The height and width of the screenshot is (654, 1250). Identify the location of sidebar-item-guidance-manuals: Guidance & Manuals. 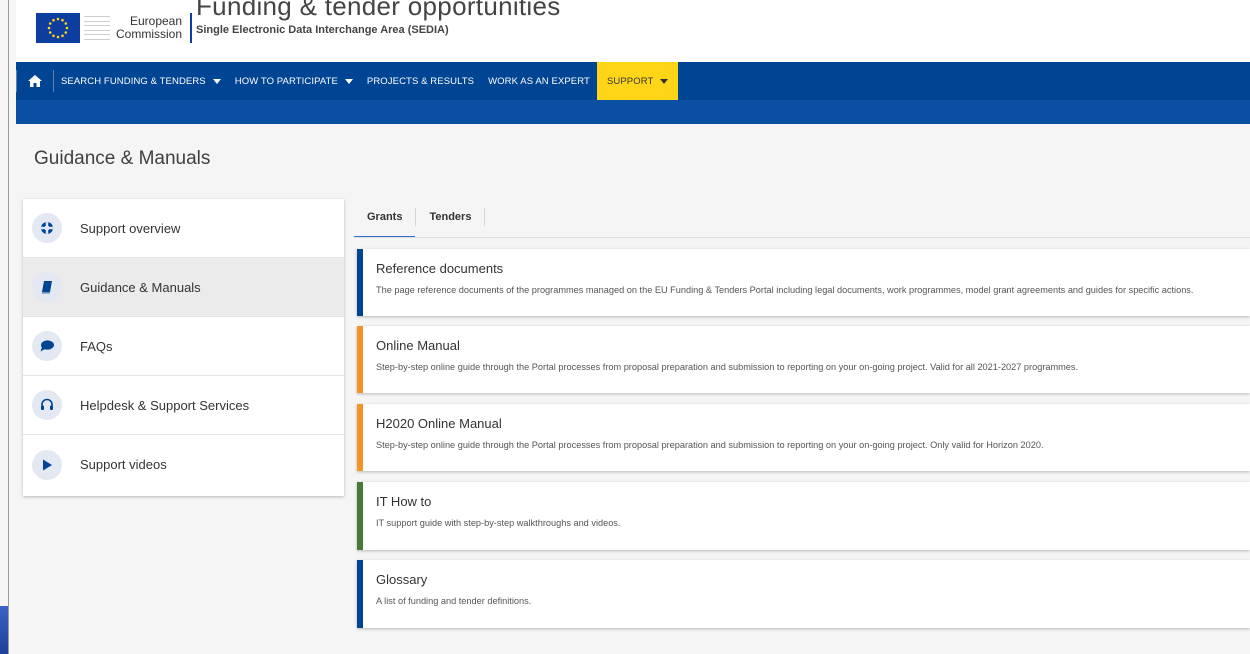
(183, 287).